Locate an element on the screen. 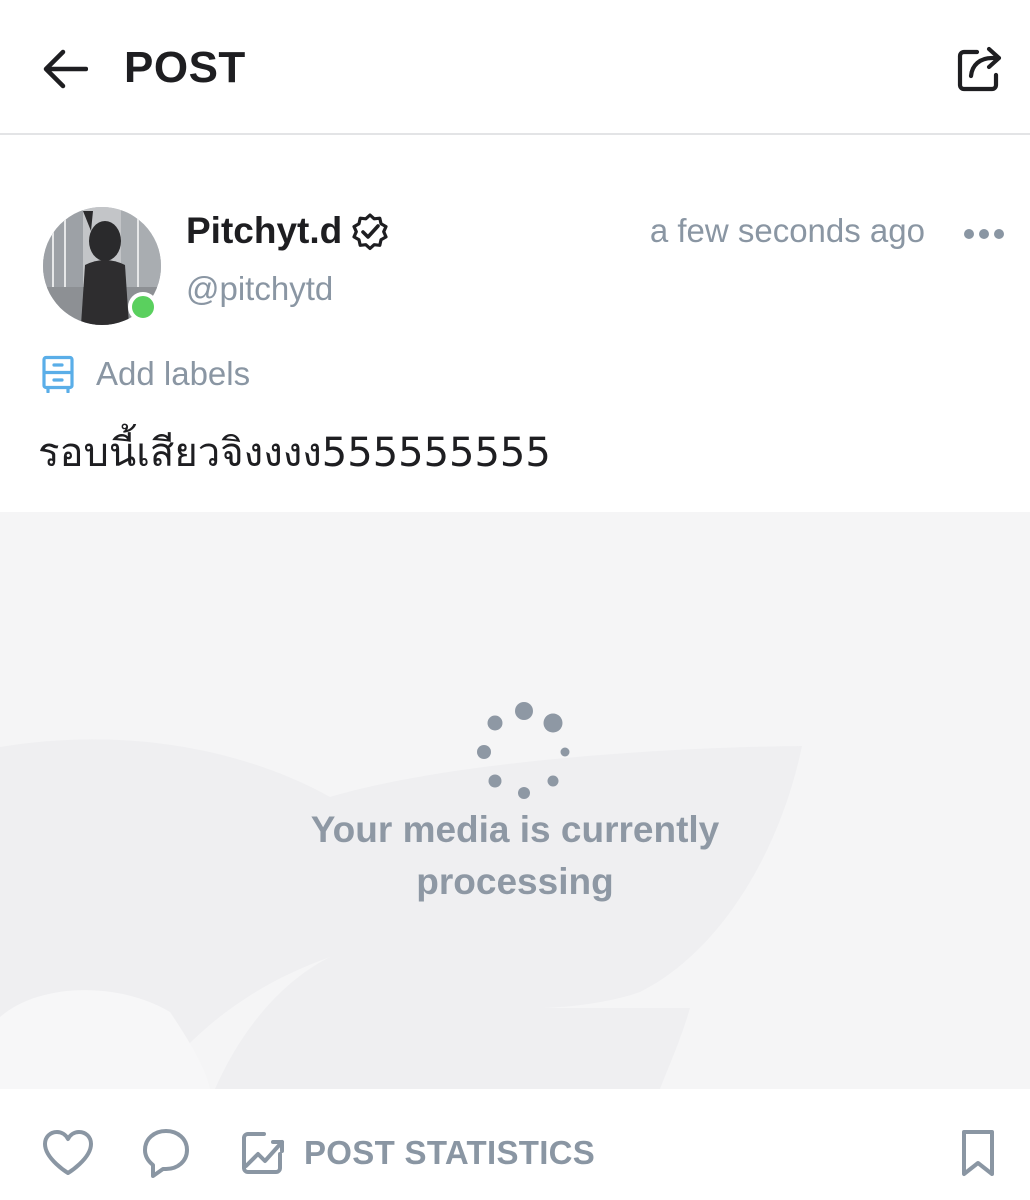 The width and height of the screenshot is (1030, 1200). like-button is located at coordinates (68, 1153).